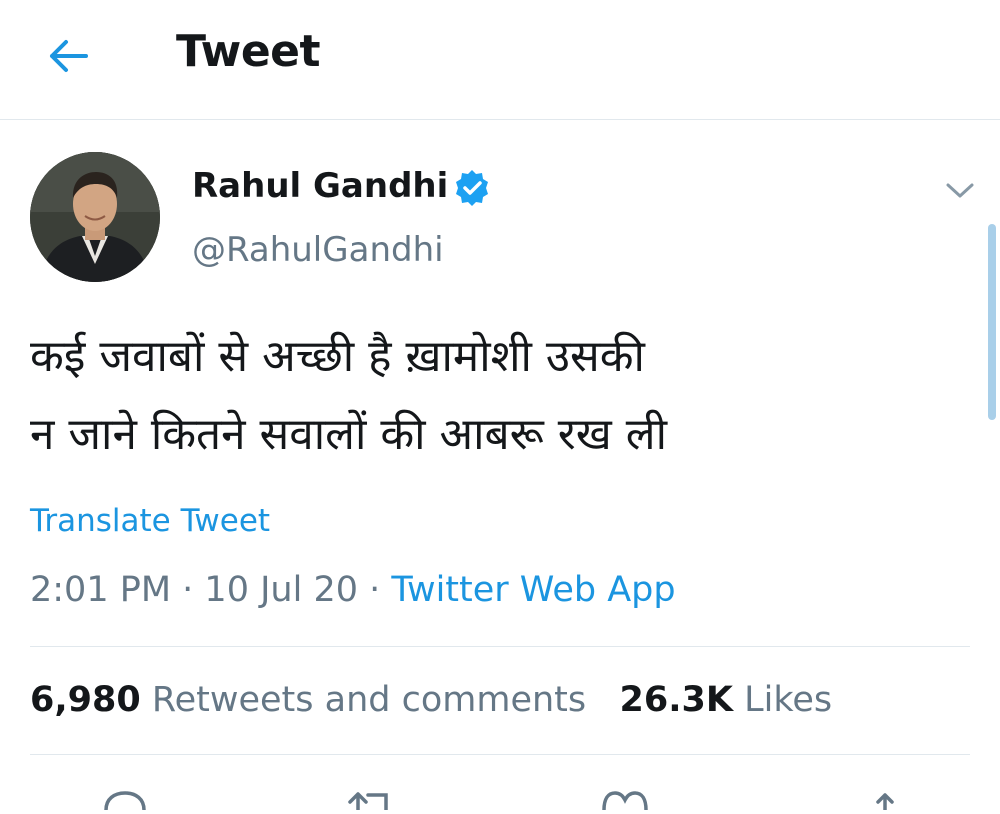 The height and width of the screenshot is (814, 1000). I want to click on top-bar: Tweet, so click(500, 60).